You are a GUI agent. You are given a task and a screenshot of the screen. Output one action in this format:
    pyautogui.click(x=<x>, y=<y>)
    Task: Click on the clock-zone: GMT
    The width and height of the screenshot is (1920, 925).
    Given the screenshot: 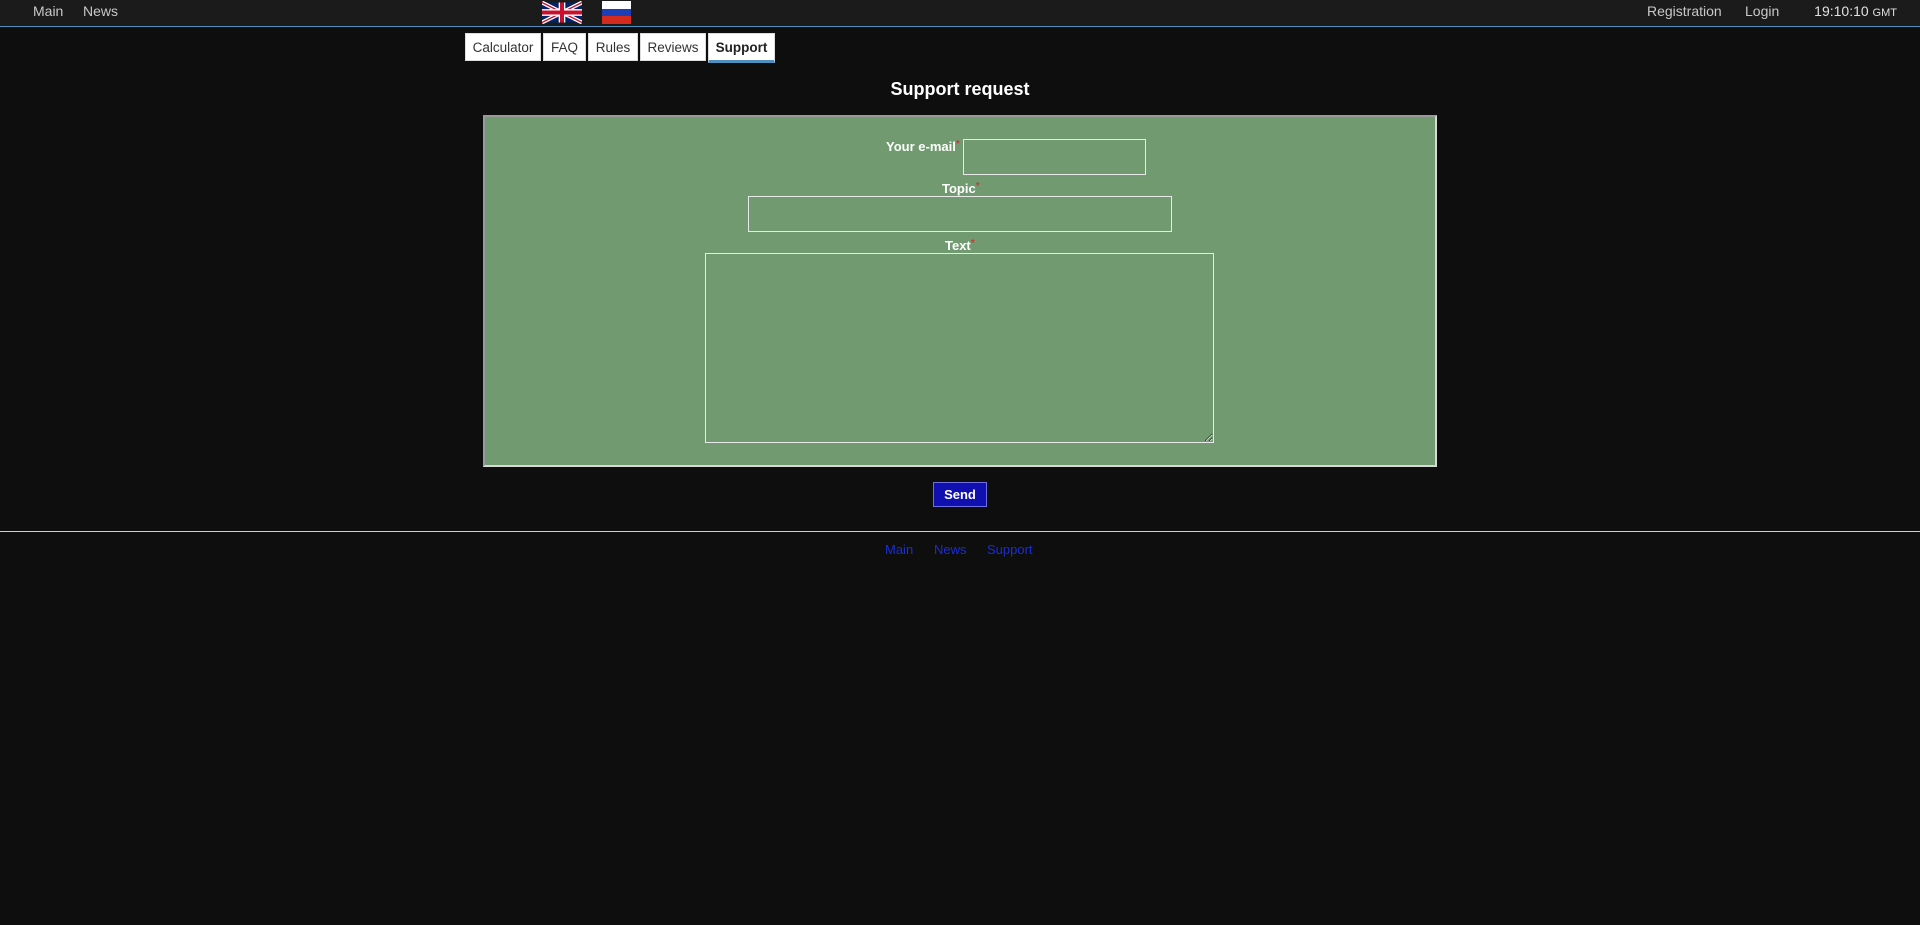 What is the action you would take?
    pyautogui.click(x=1884, y=13)
    